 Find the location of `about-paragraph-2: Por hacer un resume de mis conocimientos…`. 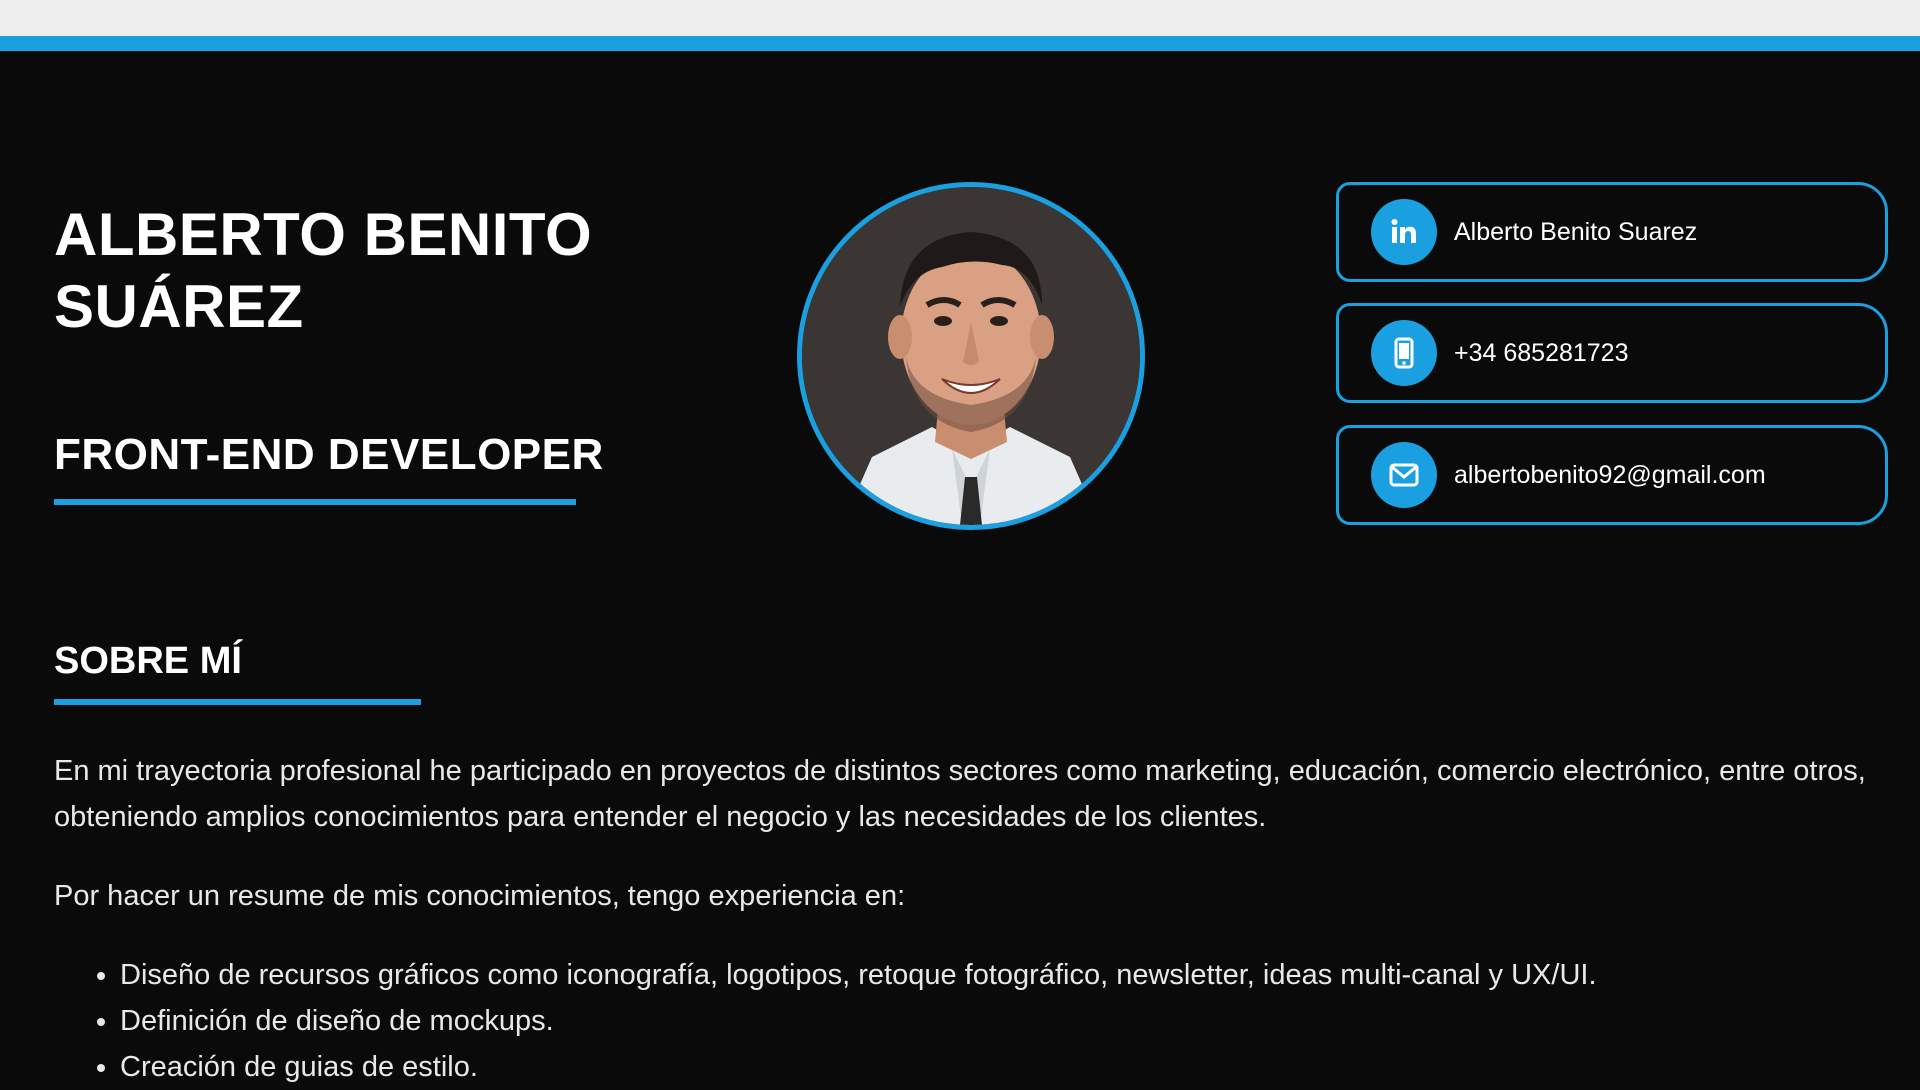

about-paragraph-2: Por hacer un resume de mis conocimientos… is located at coordinates (480, 896).